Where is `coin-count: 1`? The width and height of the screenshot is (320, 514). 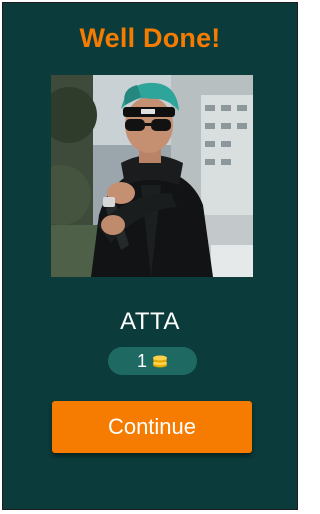 coin-count: 1 is located at coordinates (141, 360).